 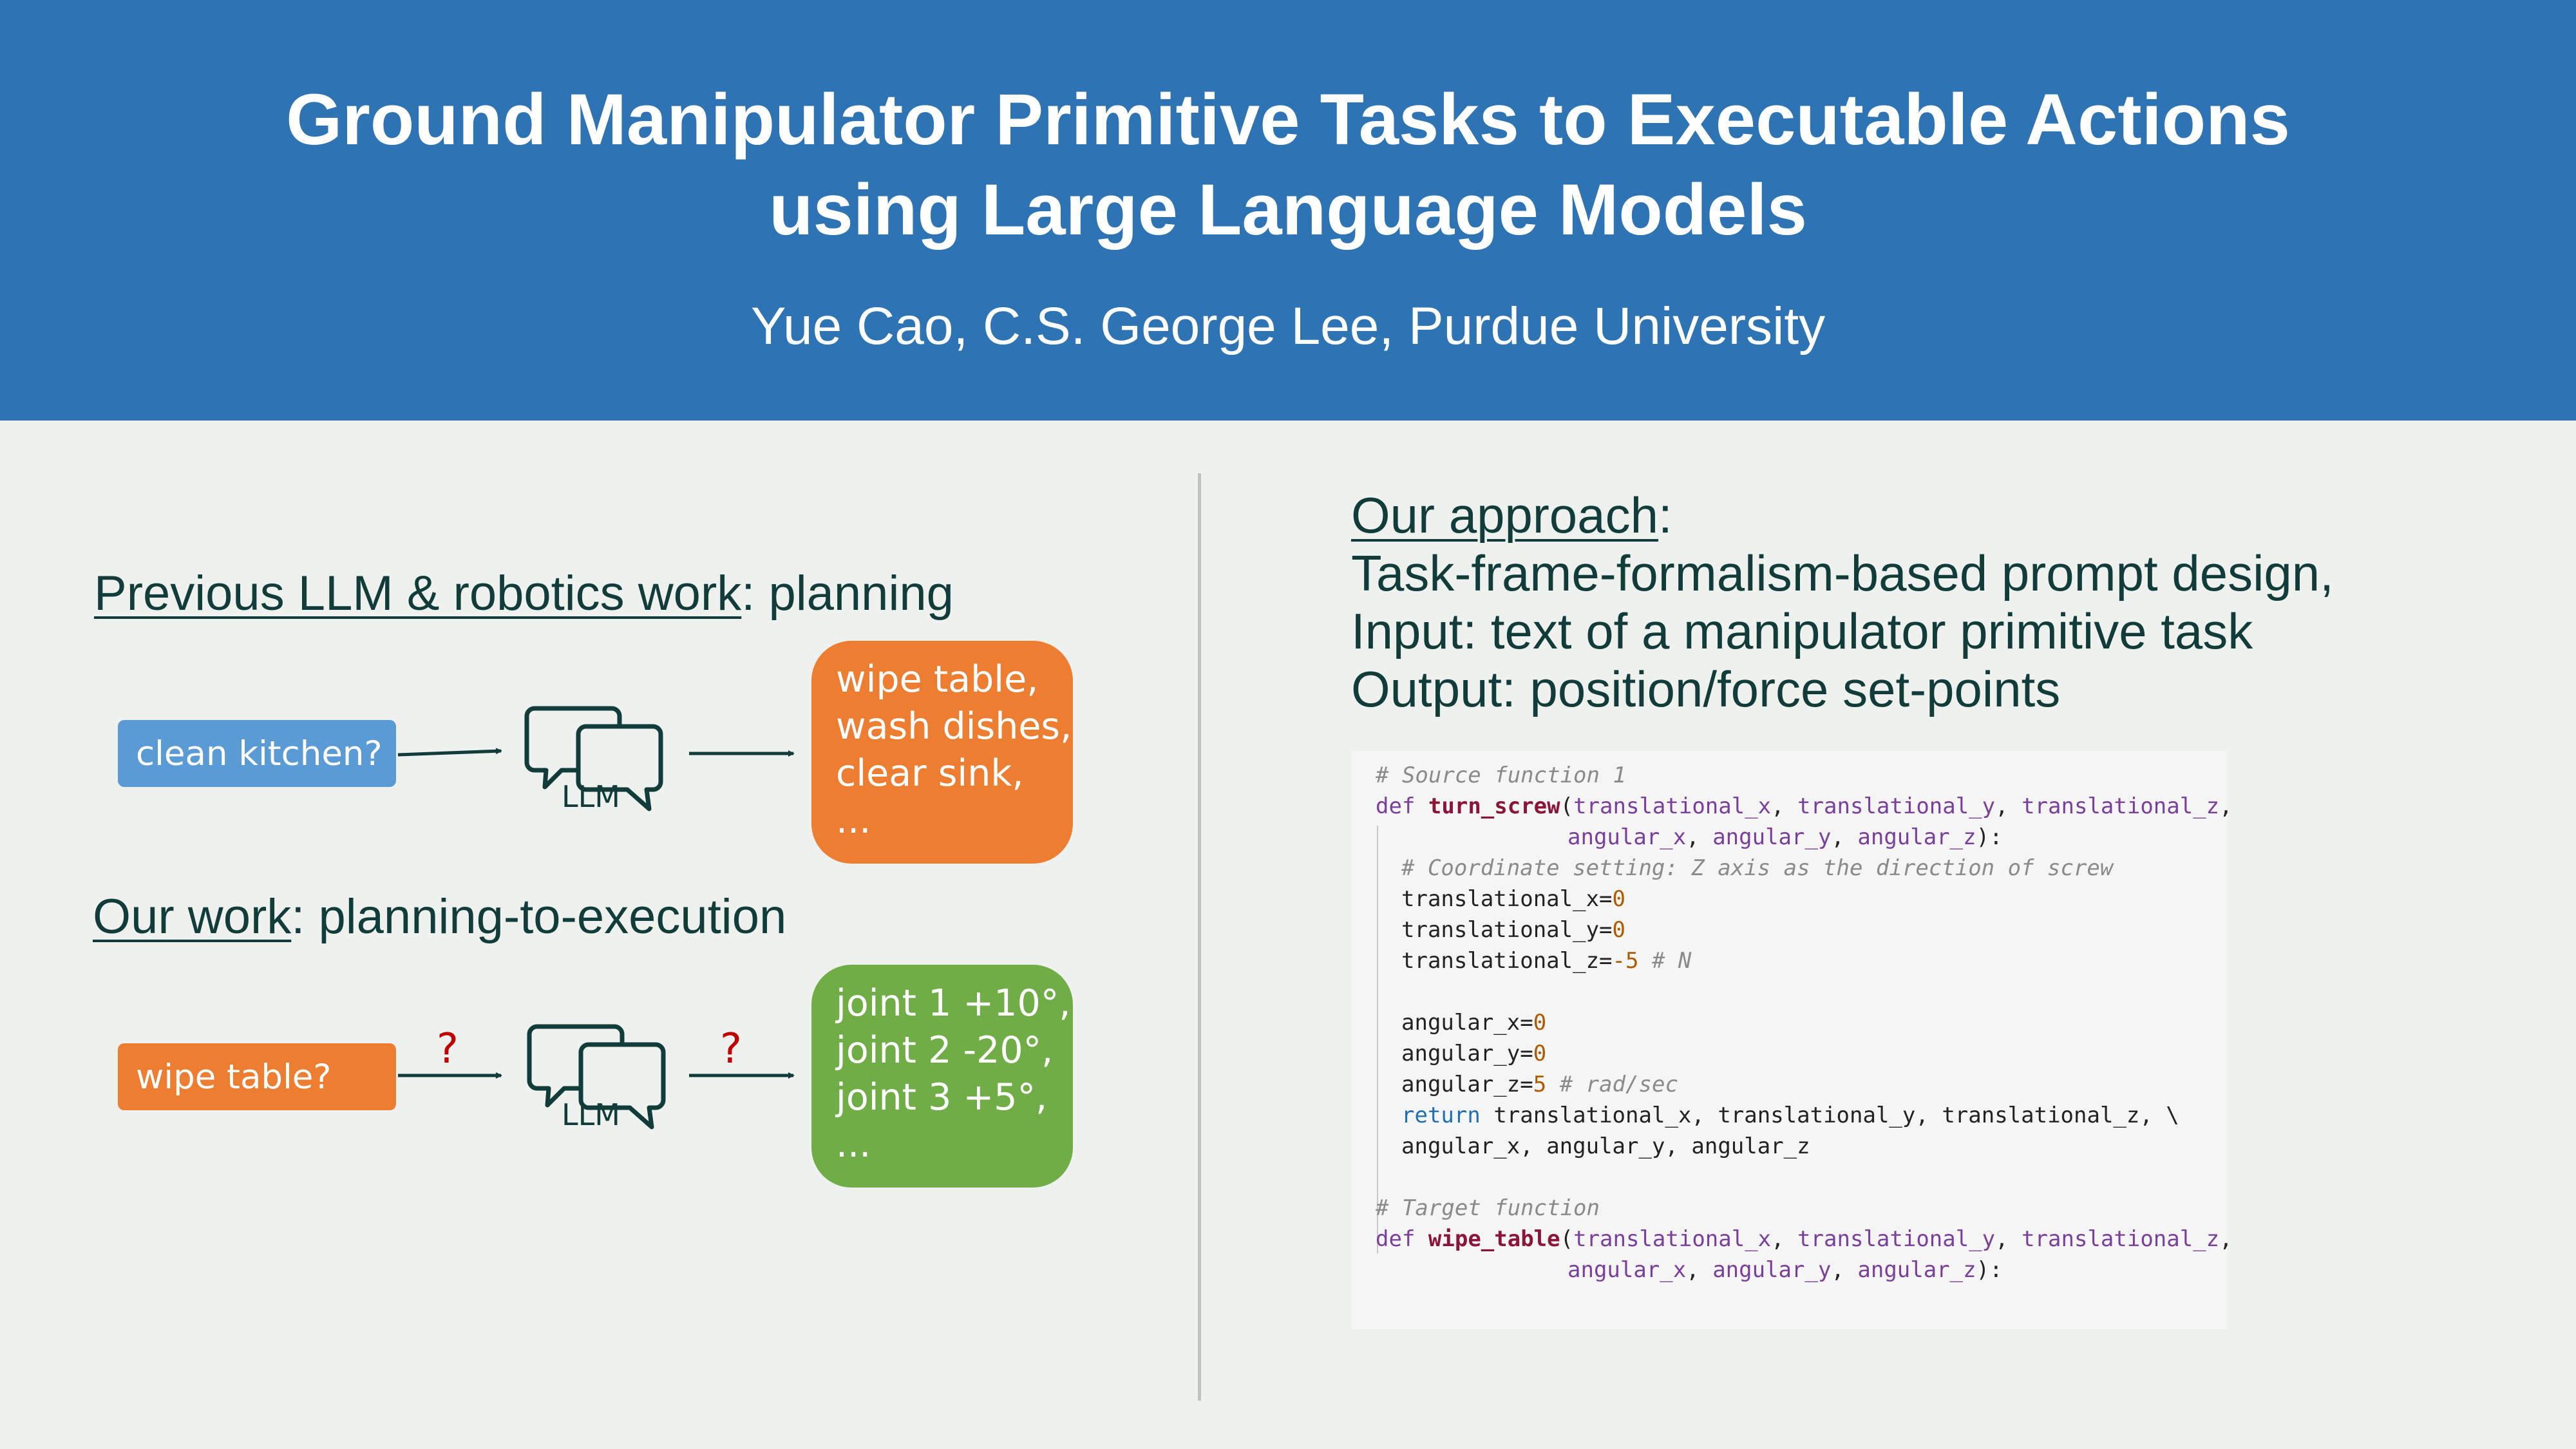 I want to click on code-line: angular_x=0, so click(x=1474, y=1023).